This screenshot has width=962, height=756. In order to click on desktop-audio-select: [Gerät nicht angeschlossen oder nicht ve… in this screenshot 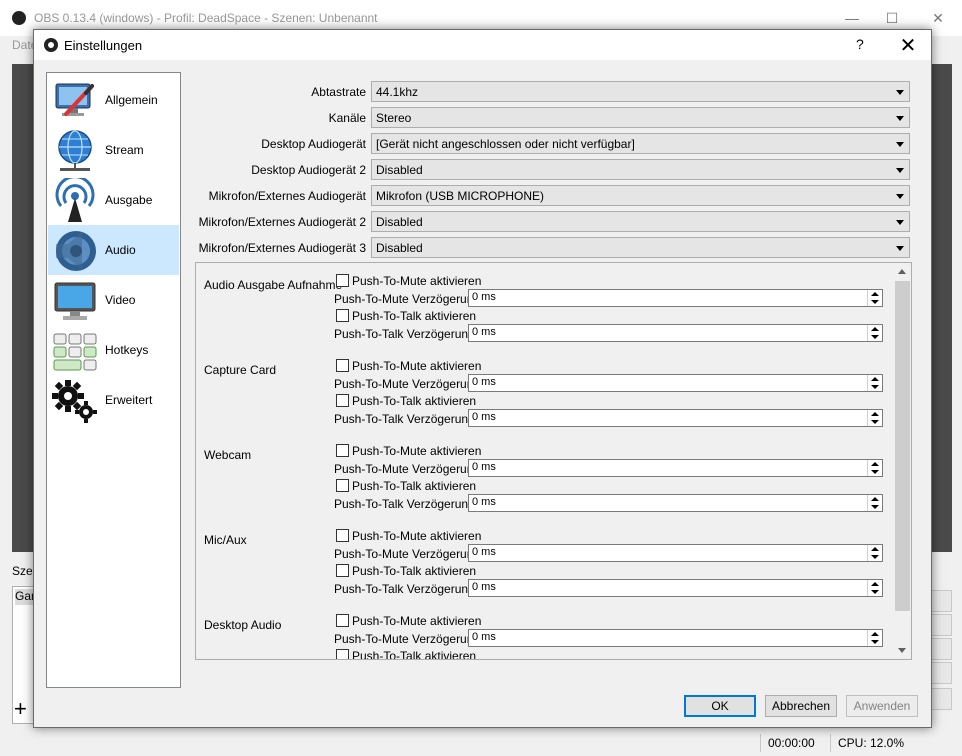, I will do `click(640, 143)`.